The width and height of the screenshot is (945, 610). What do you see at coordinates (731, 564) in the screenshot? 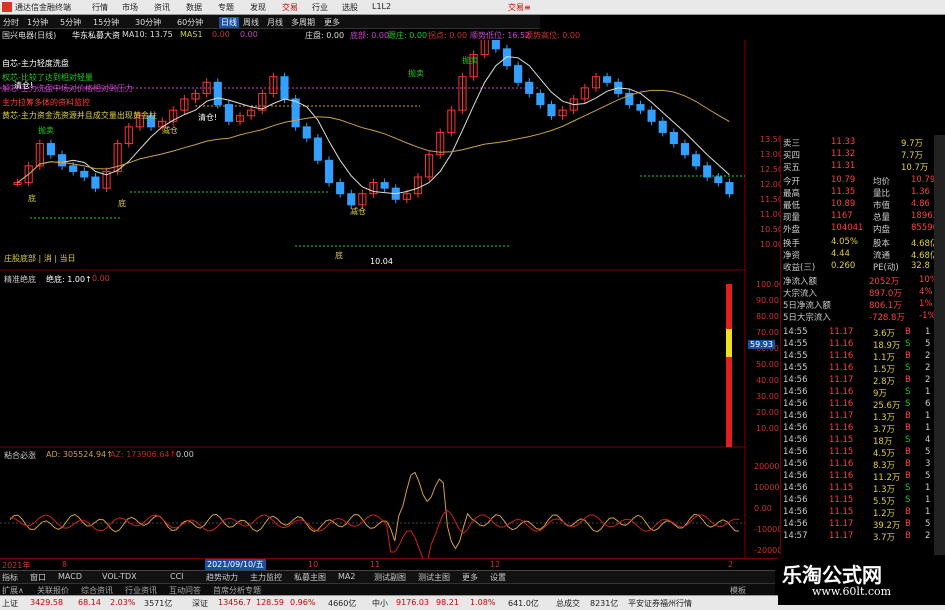
I see `date-label: 2` at bounding box center [731, 564].